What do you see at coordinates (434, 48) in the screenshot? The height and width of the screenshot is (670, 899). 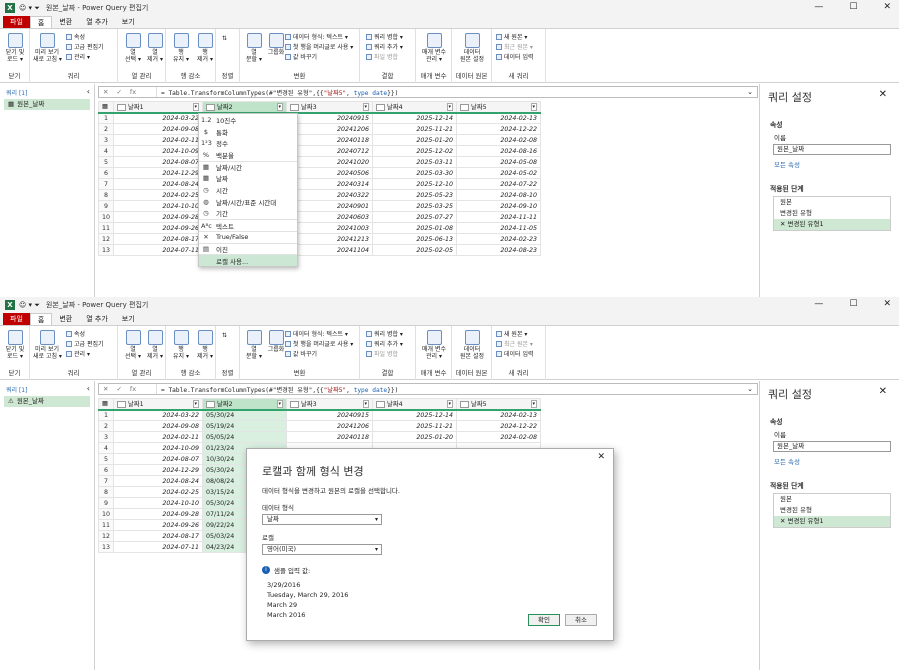 I see `manage-parameters-button: 매개 변수 관리 ▾` at bounding box center [434, 48].